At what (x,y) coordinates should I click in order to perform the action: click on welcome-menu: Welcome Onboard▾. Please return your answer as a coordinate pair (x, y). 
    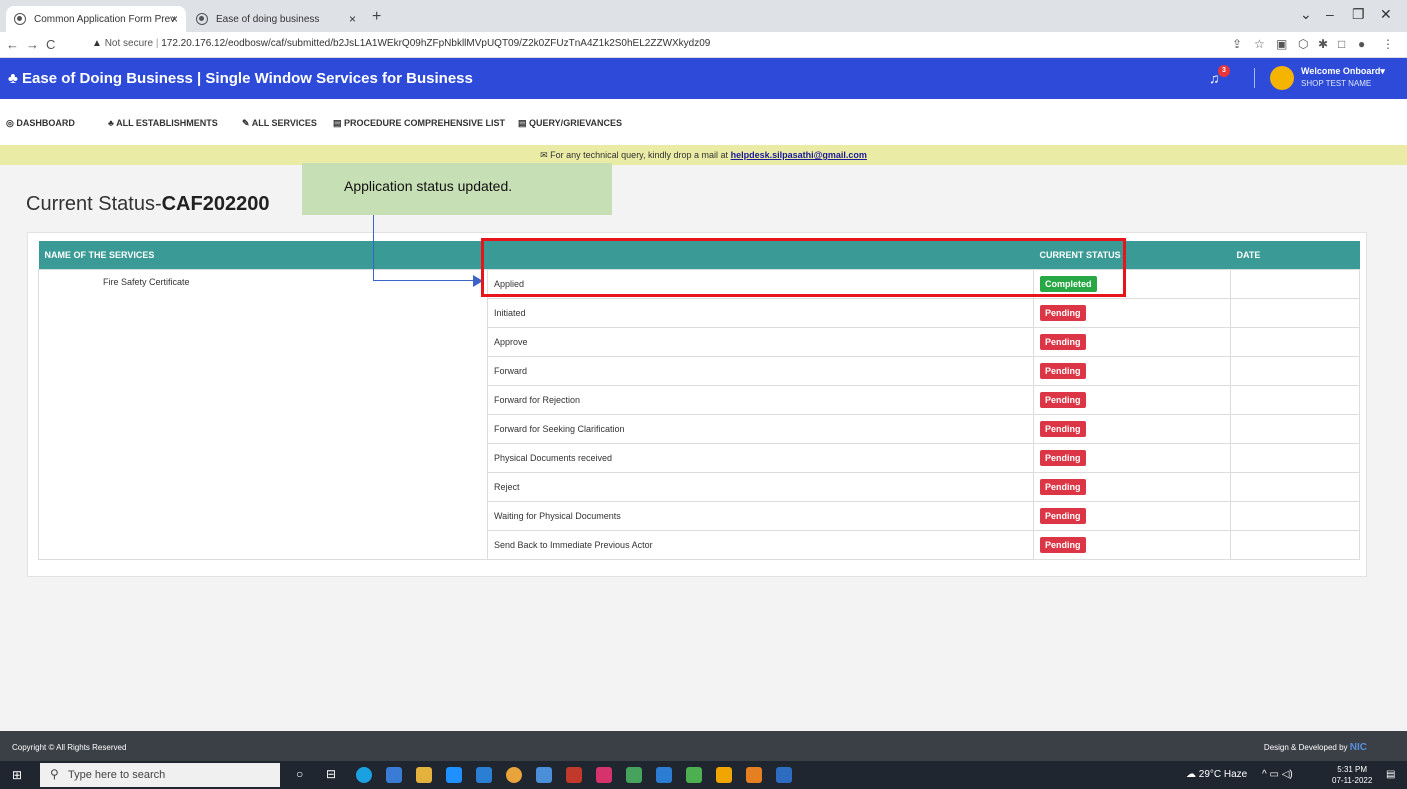
    Looking at the image, I should click on (1343, 71).